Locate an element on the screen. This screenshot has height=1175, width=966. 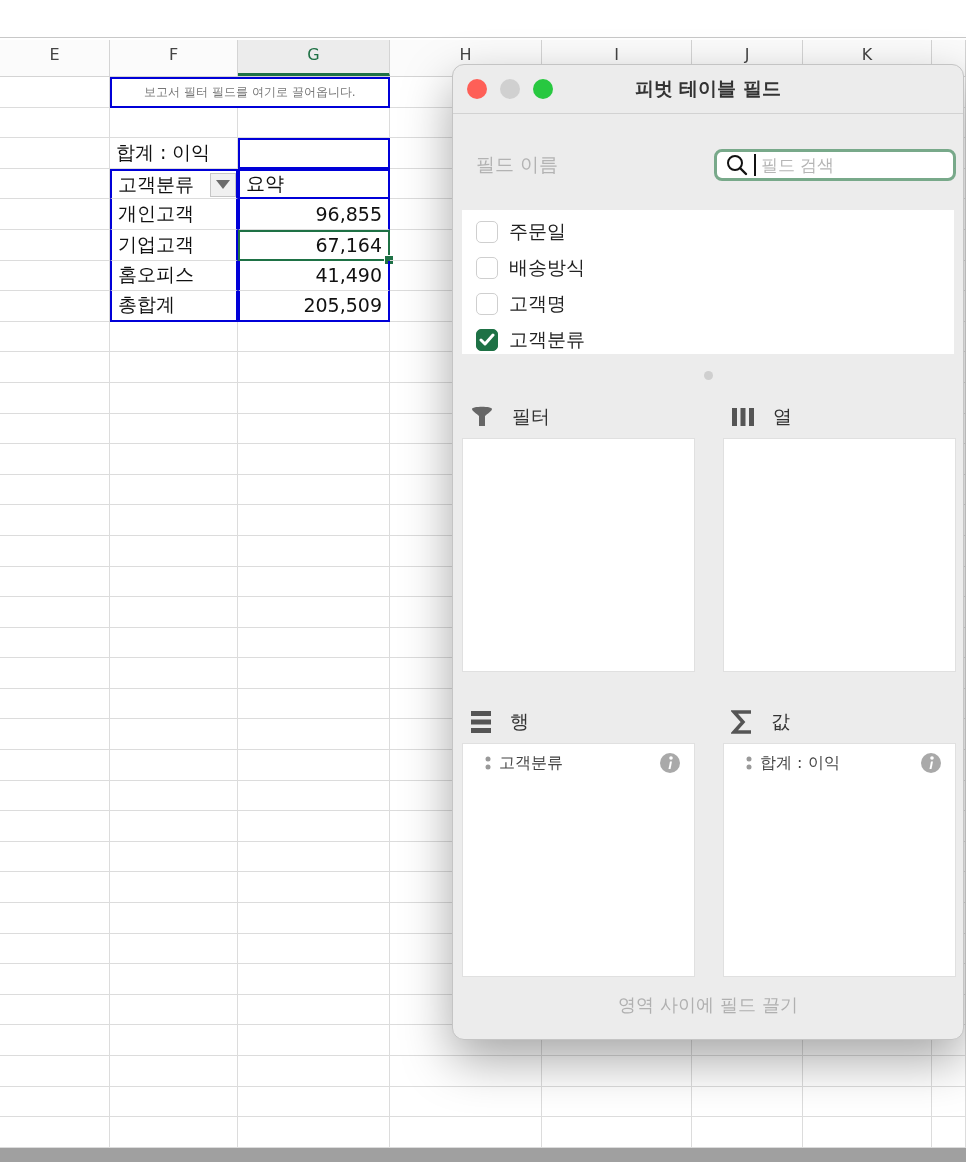
minimize-button is located at coordinates (510, 89).